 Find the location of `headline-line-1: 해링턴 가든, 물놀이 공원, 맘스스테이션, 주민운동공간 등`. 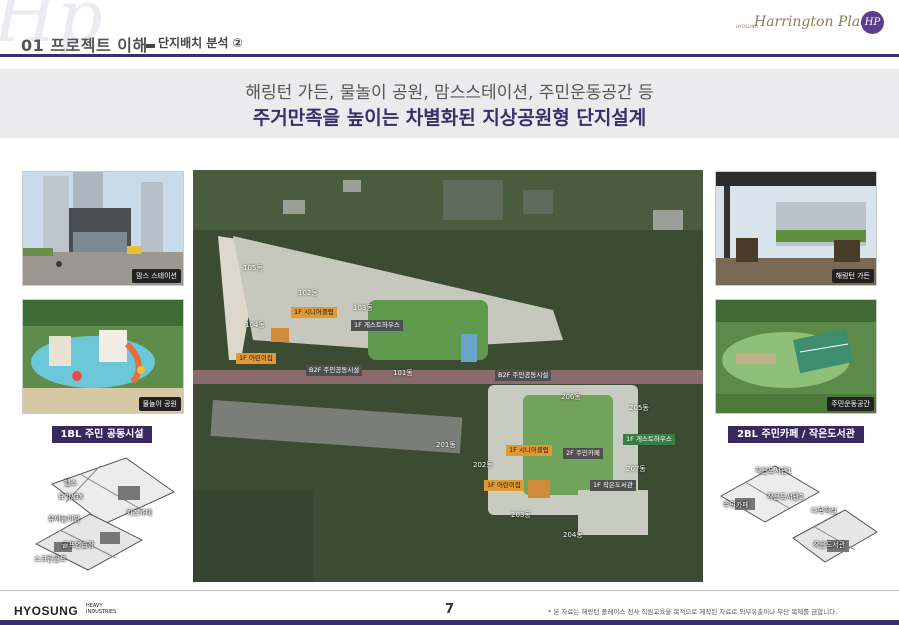

headline-line-1: 해링턴 가든, 물놀이 공원, 맘스스테이션, 주민운동공간 등 is located at coordinates (449, 93).